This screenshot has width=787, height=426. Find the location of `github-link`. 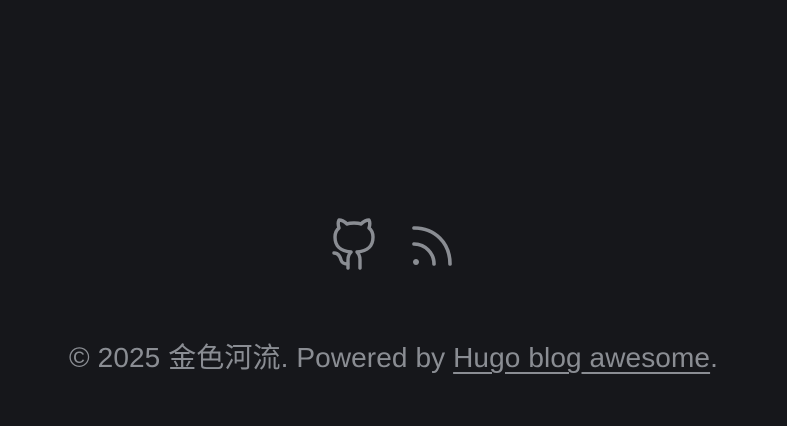

github-link is located at coordinates (354, 244).